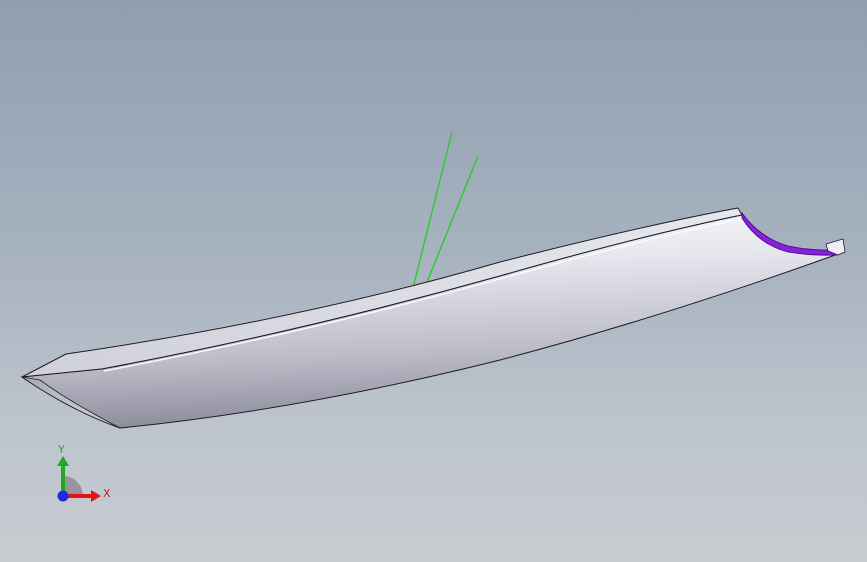 The height and width of the screenshot is (562, 867). I want to click on reference-triad: Y X, so click(80, 475).